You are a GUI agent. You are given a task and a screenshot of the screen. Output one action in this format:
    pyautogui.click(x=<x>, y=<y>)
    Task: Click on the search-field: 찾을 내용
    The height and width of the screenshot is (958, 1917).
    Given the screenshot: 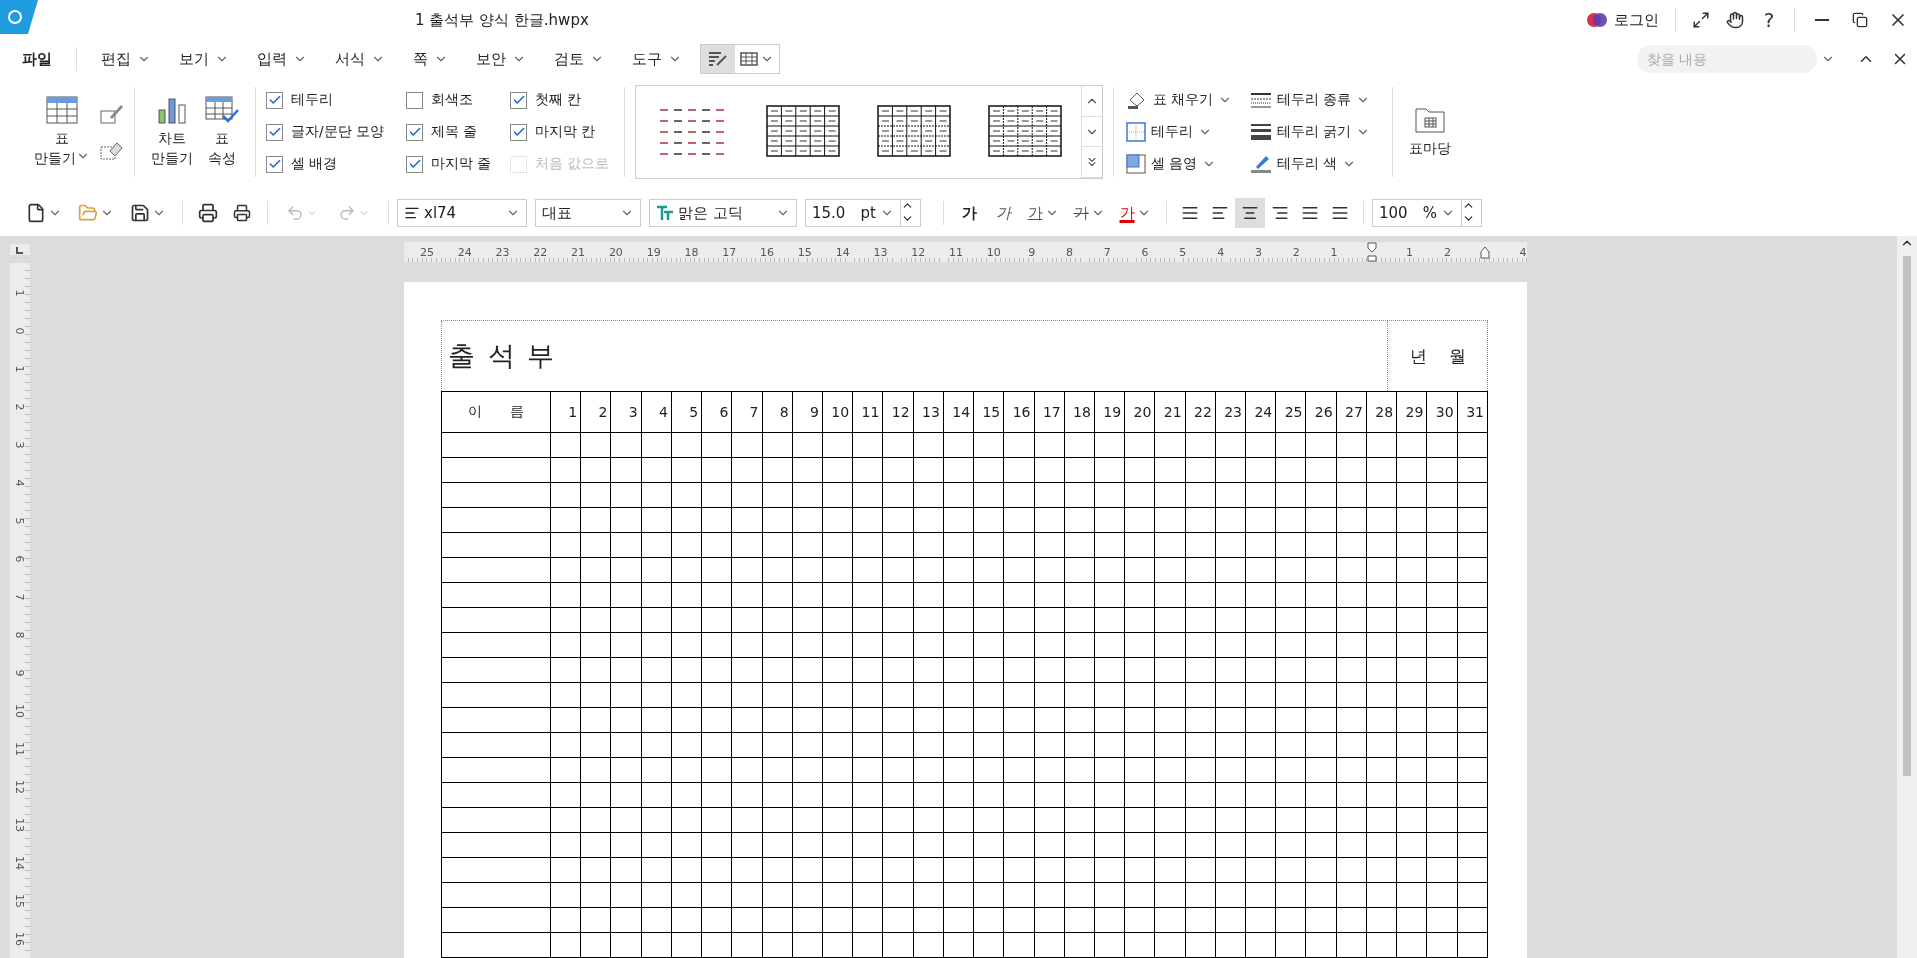 What is the action you would take?
    pyautogui.click(x=1727, y=59)
    